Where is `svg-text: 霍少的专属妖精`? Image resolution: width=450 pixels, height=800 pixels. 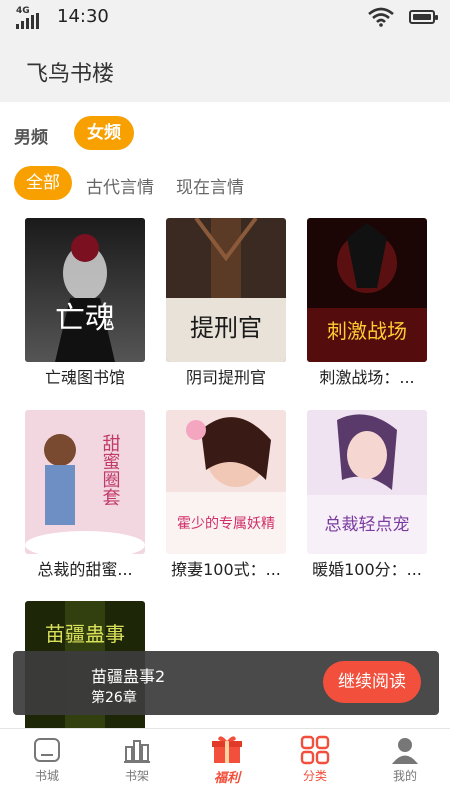
svg-text: 霍少的专属妖精 is located at coordinates (226, 524).